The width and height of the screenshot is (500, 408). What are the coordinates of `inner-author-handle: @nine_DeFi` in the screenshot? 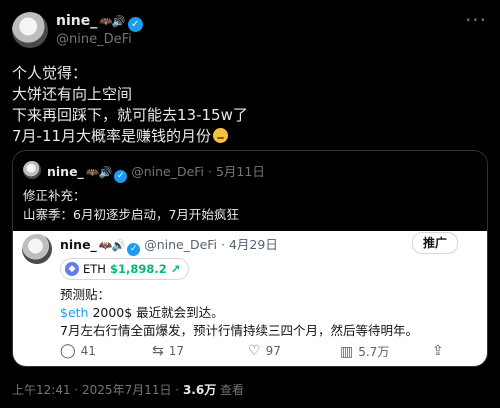 It's located at (180, 244).